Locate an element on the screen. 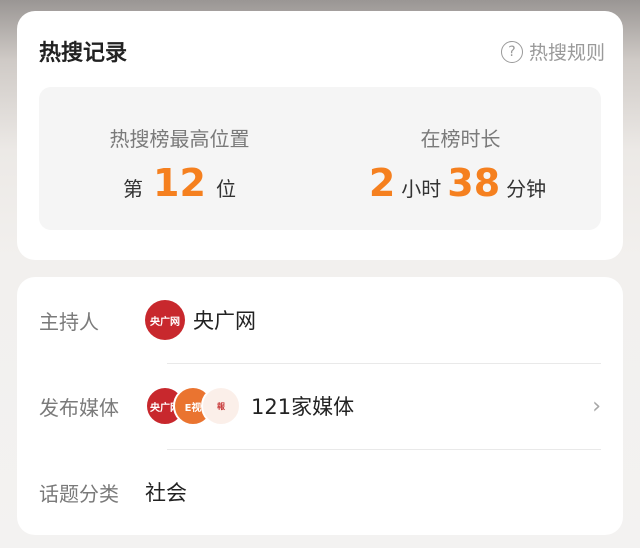 The image size is (640, 548). host-avatar: 央广网 is located at coordinates (165, 320).